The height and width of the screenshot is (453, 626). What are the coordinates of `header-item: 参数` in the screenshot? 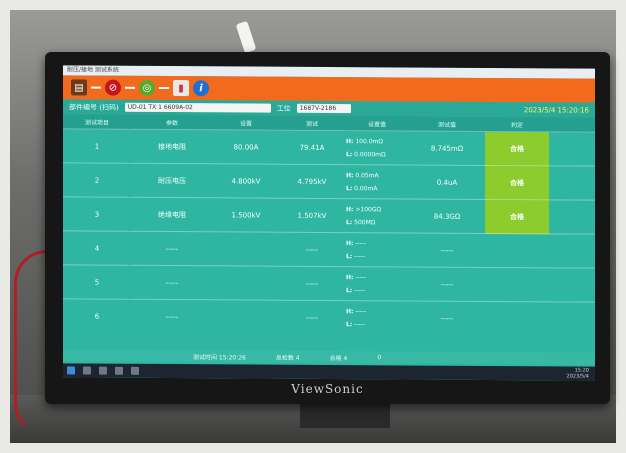 It's located at (172, 122).